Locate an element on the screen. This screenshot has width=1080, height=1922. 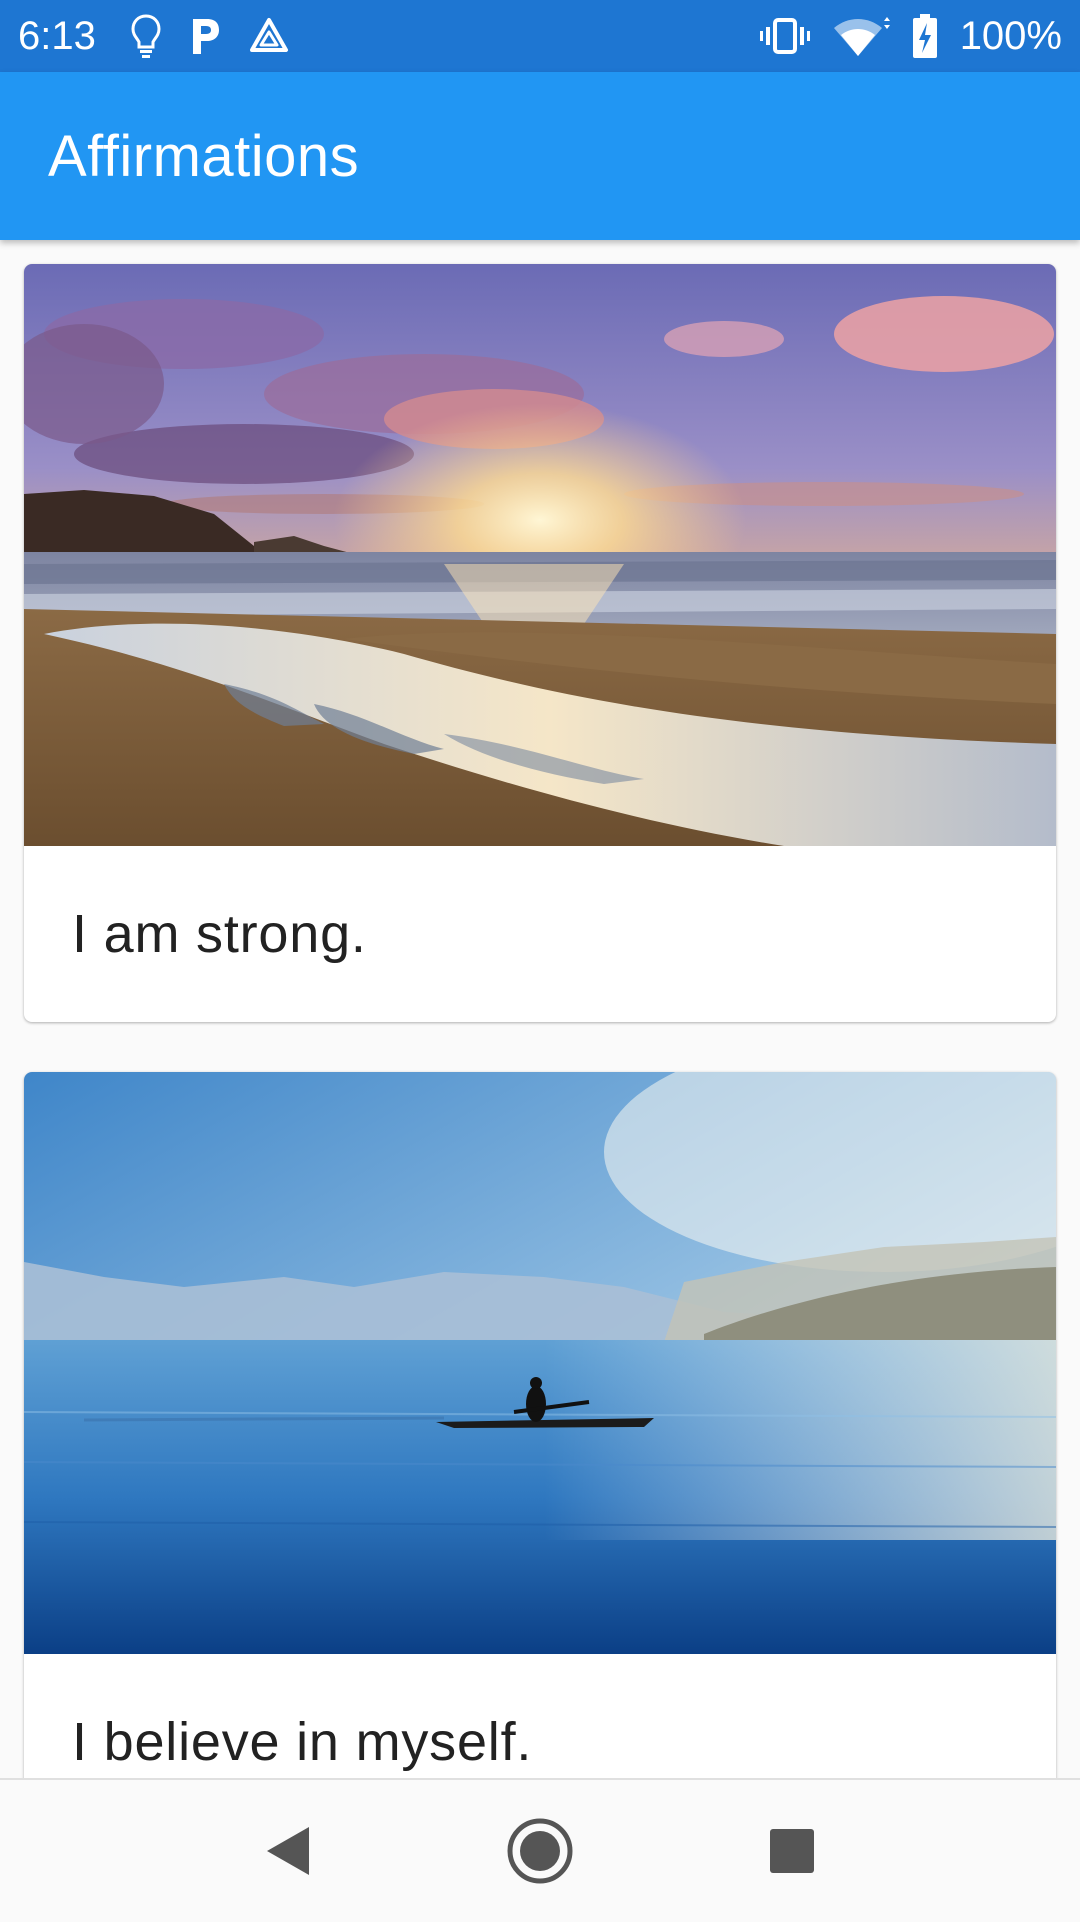
recents-button is located at coordinates (792, 1851).